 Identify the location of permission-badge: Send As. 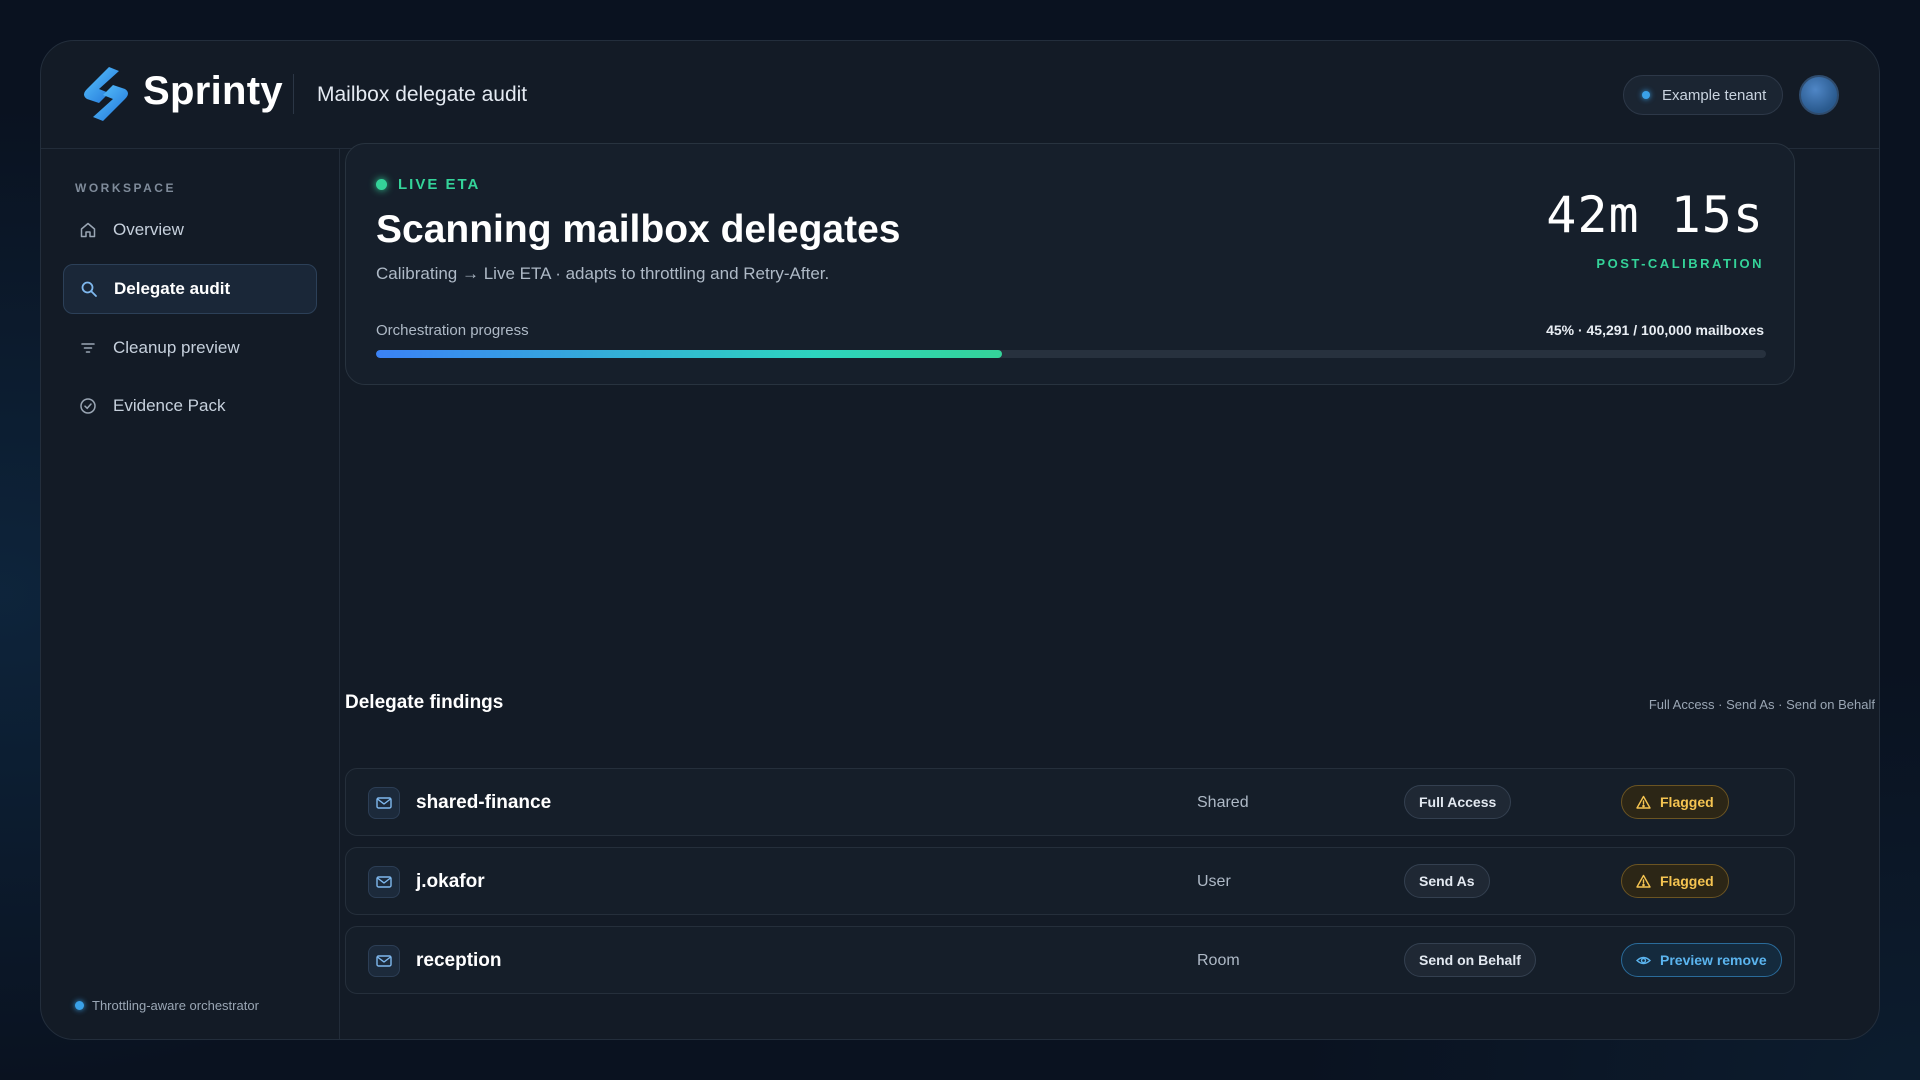
(1447, 881).